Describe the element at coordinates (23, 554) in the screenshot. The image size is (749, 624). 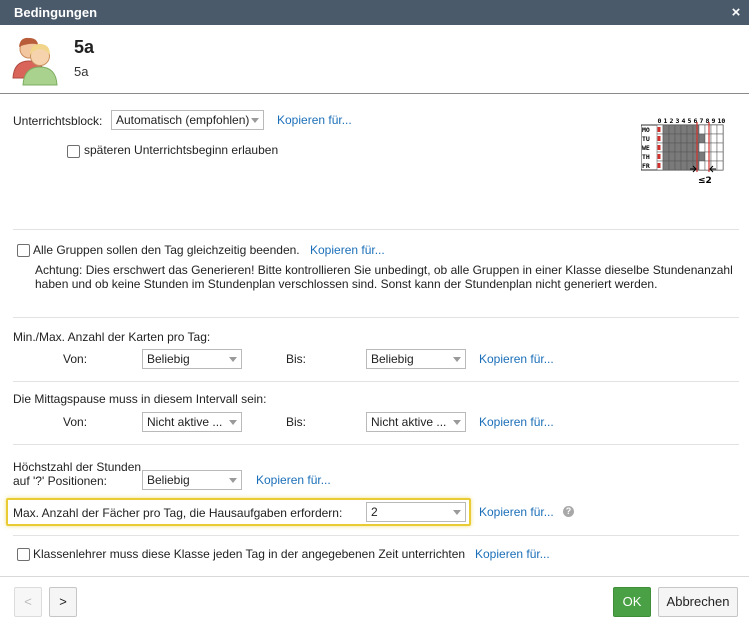
I see `class-teacher-checkbox` at that location.